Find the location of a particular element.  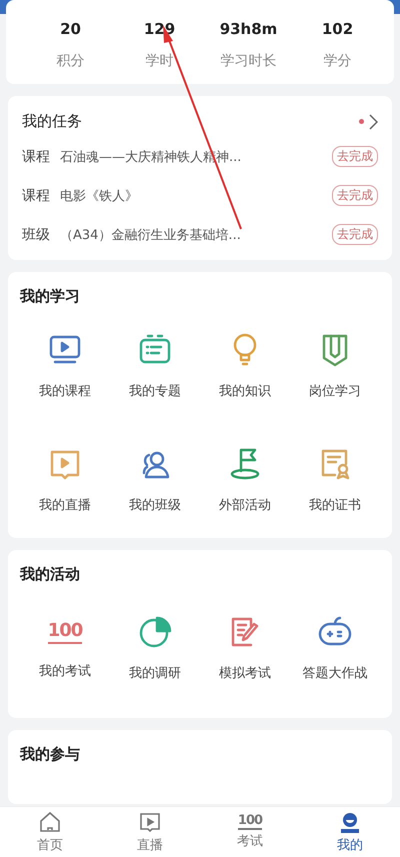

nav-tab: 我的 is located at coordinates (350, 832).